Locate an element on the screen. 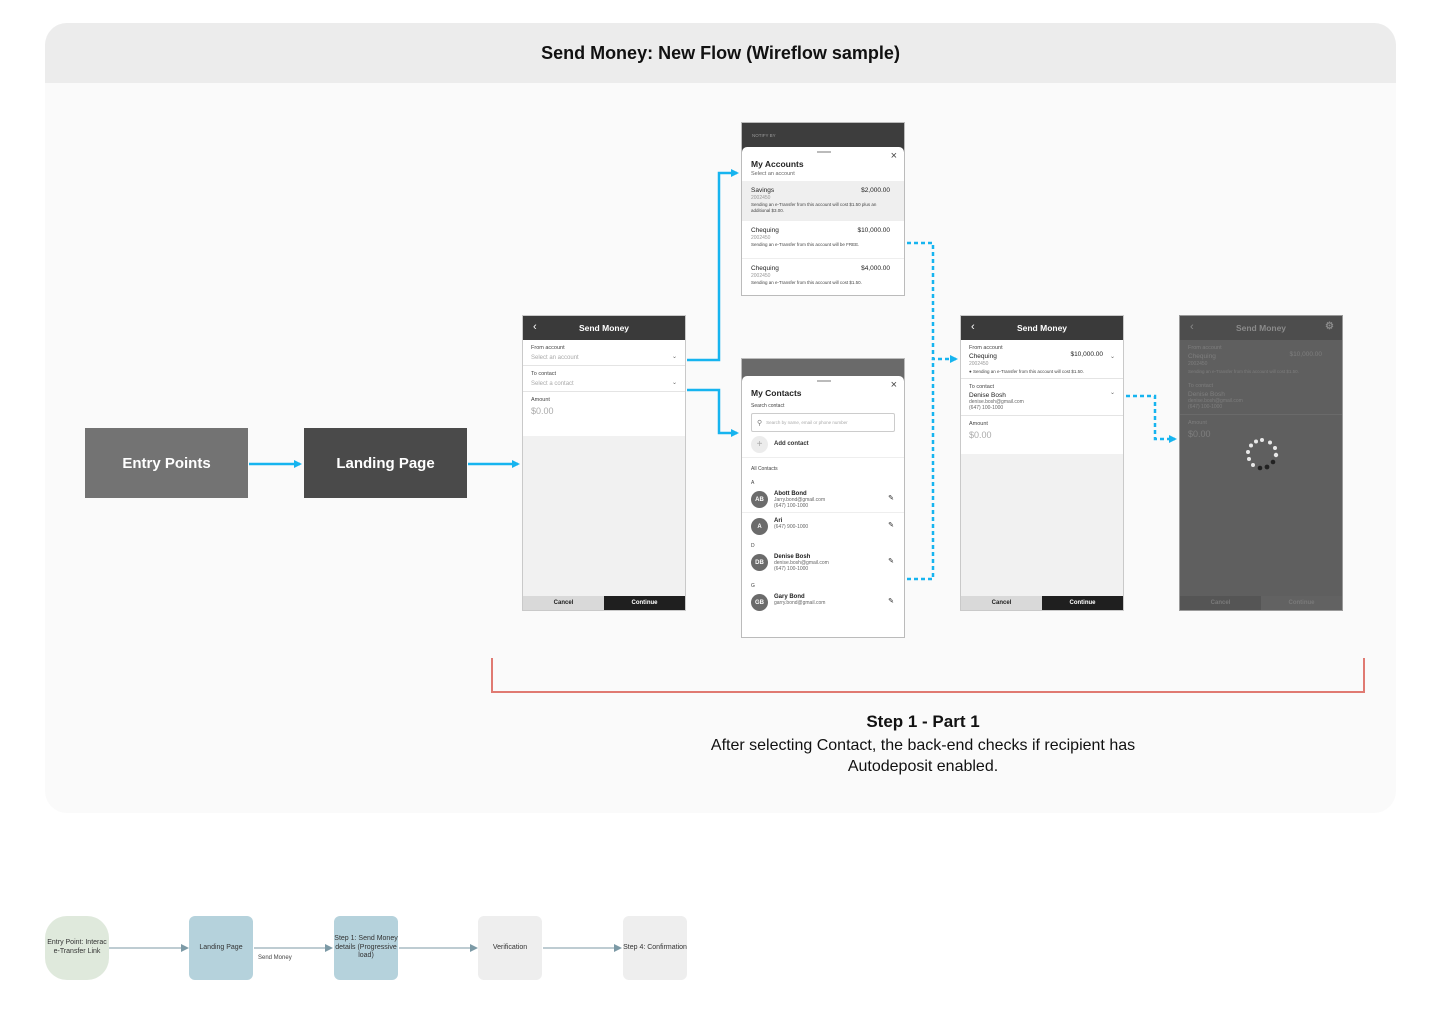 This screenshot has height=1033, width=1440. landing-page-box: Landing Page is located at coordinates (385, 463).